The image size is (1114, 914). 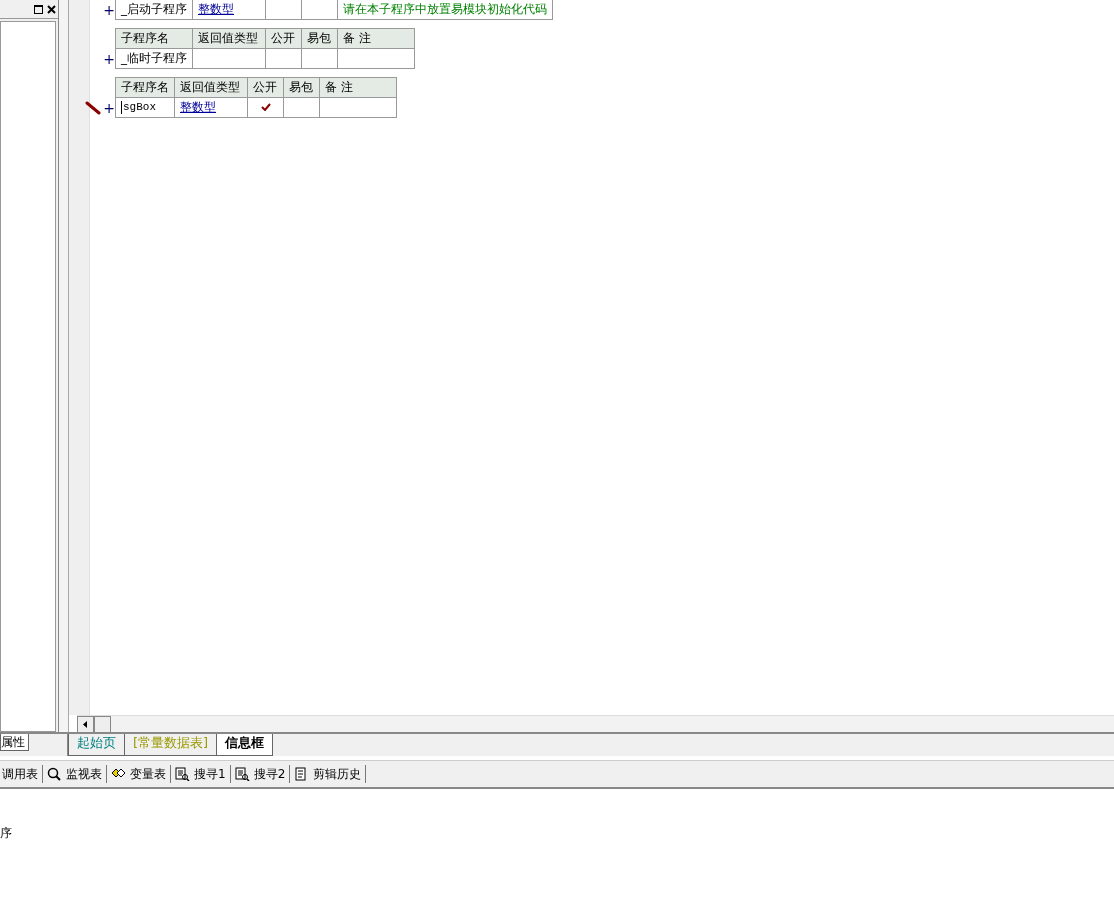 I want to click on table-cell: _临时子程序, so click(x=154, y=58).